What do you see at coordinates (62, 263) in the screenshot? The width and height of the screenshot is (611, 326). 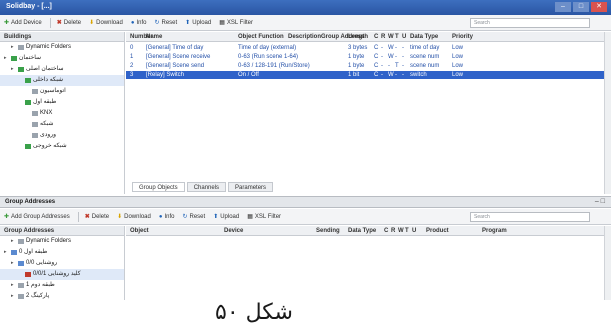 I see `tree-item: ▸ 0/0 روشنایی` at bounding box center [62, 263].